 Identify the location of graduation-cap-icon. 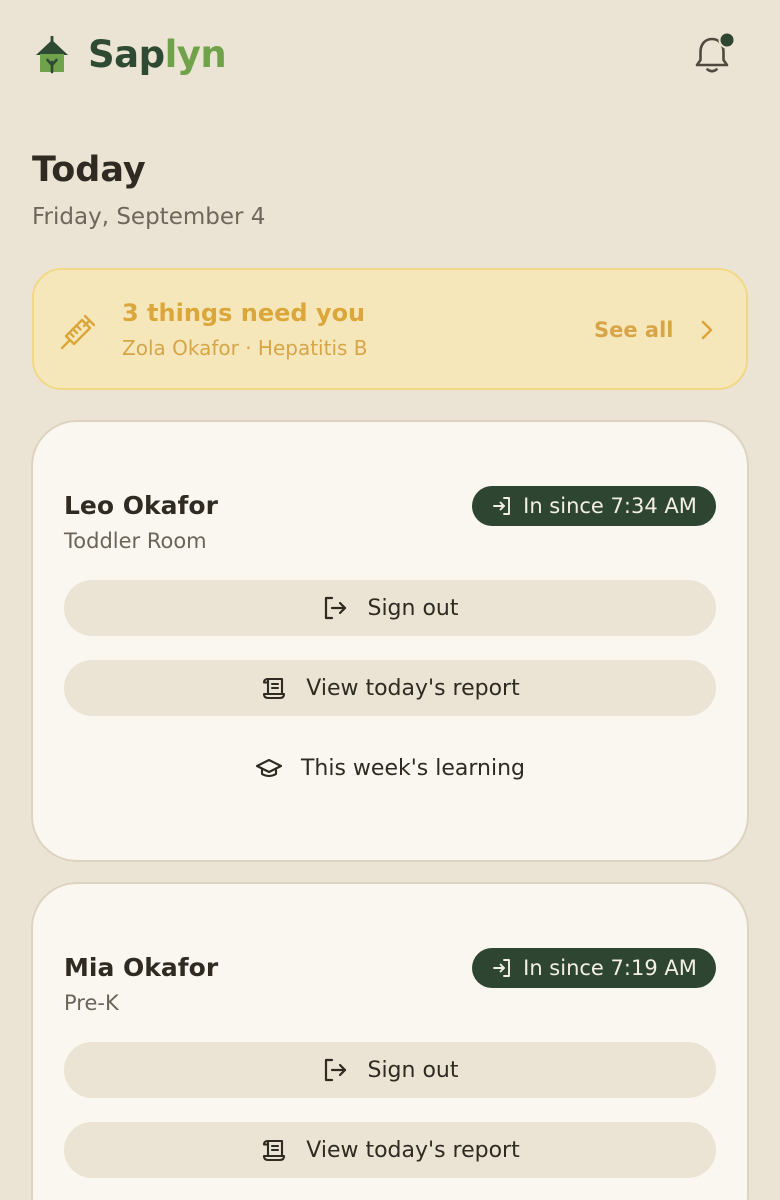
(269, 768).